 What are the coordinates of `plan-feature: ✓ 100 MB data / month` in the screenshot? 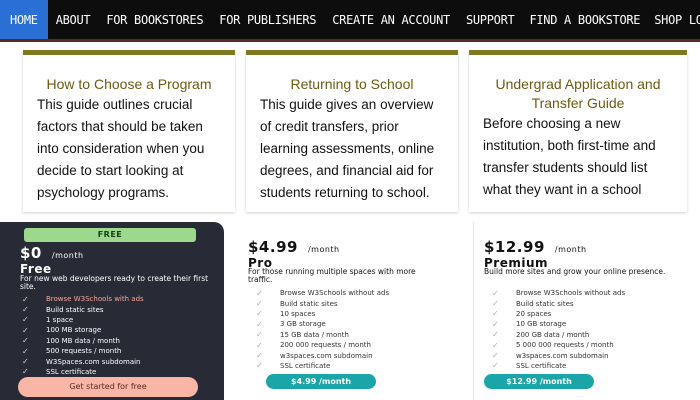 It's located at (71, 341).